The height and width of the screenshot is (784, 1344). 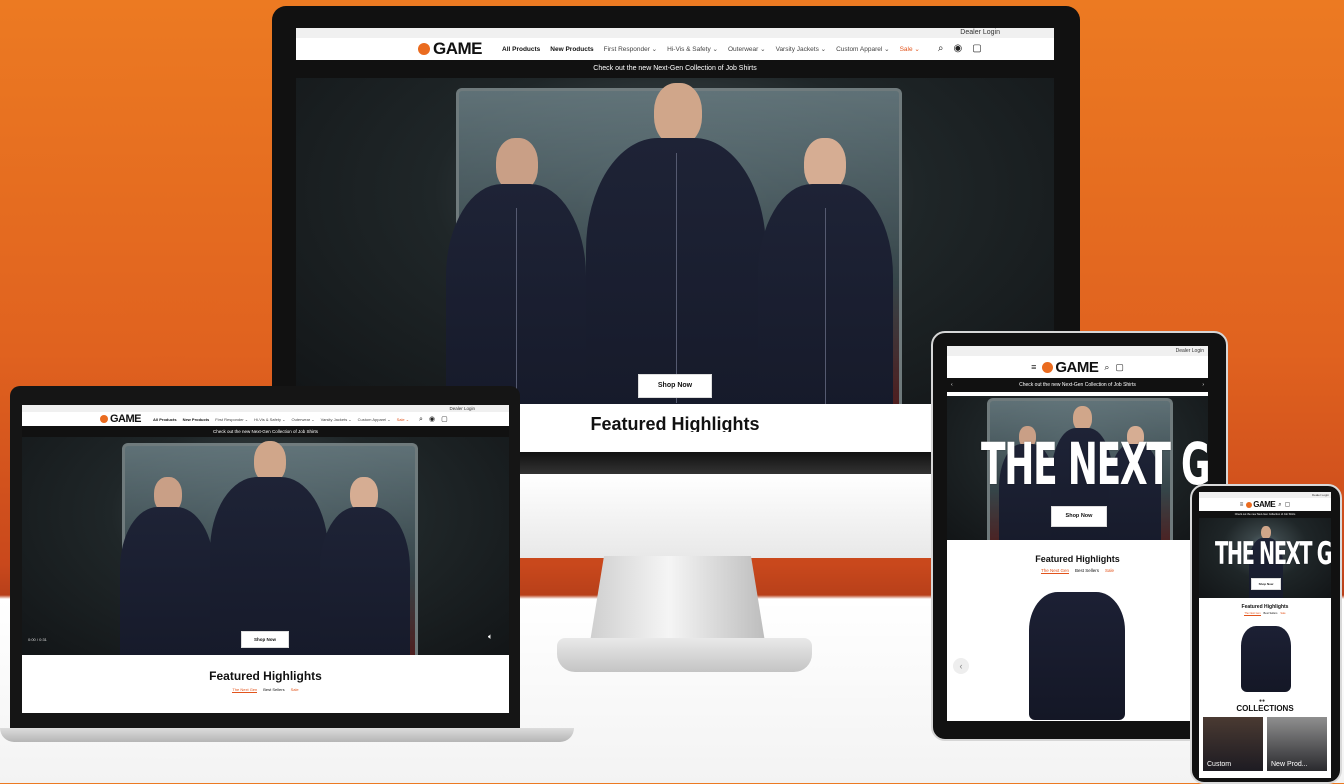 I want to click on hero-banner: THE NEXT GEN Shop Now, so click(x=1265, y=558).